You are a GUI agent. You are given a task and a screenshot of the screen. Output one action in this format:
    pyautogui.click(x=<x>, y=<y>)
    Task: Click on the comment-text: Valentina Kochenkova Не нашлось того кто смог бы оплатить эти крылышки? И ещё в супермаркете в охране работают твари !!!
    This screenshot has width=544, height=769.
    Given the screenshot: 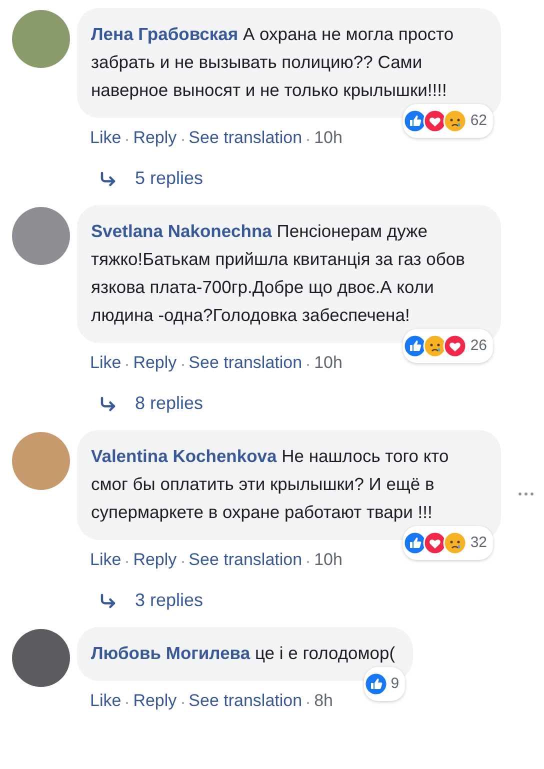 What is the action you would take?
    pyautogui.click(x=270, y=484)
    